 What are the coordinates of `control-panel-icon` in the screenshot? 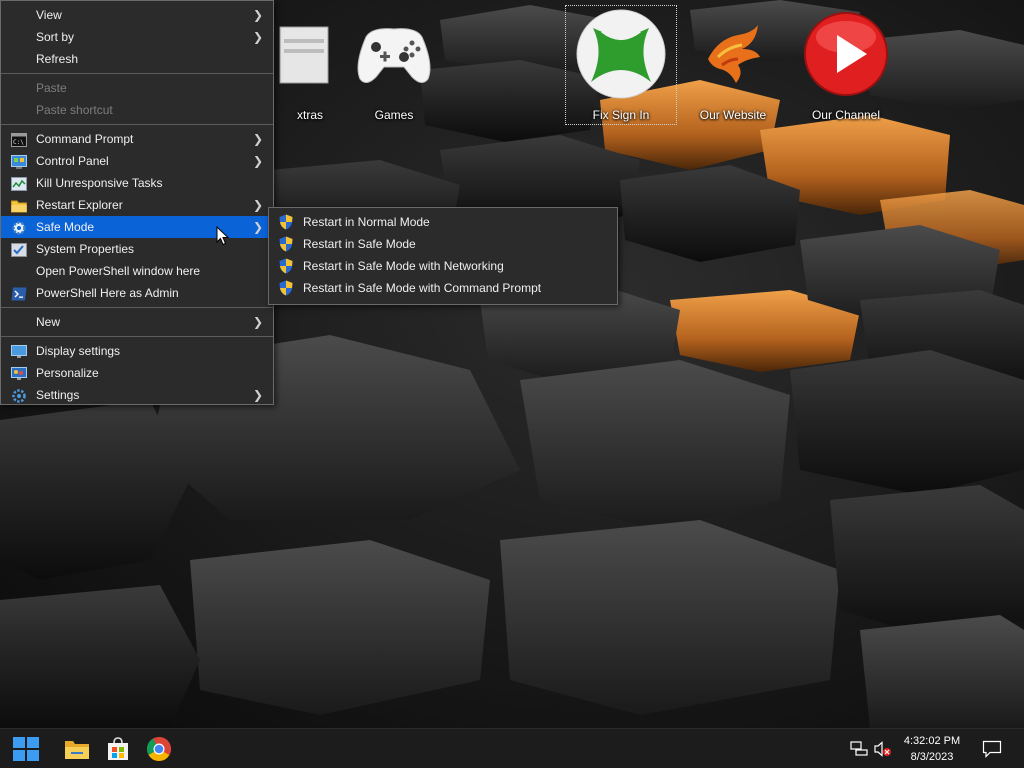 It's located at (19, 161).